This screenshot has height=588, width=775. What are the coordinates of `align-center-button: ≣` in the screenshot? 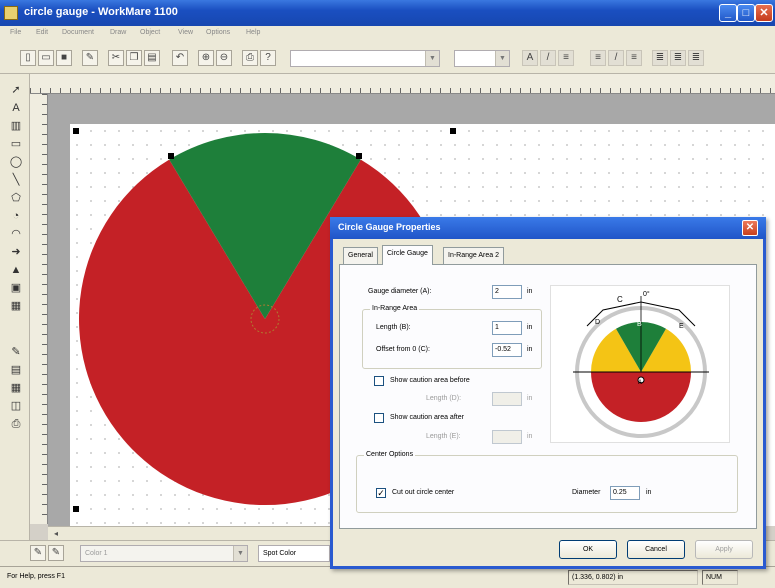 It's located at (678, 58).